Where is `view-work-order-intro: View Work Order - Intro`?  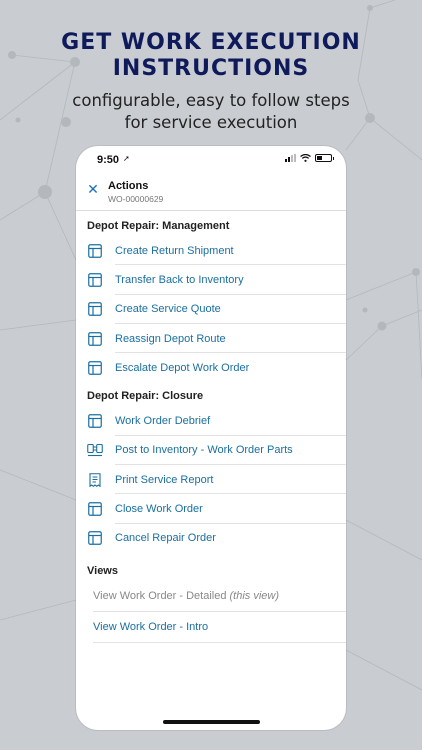 view-work-order-intro: View Work Order - Intro is located at coordinates (211, 627).